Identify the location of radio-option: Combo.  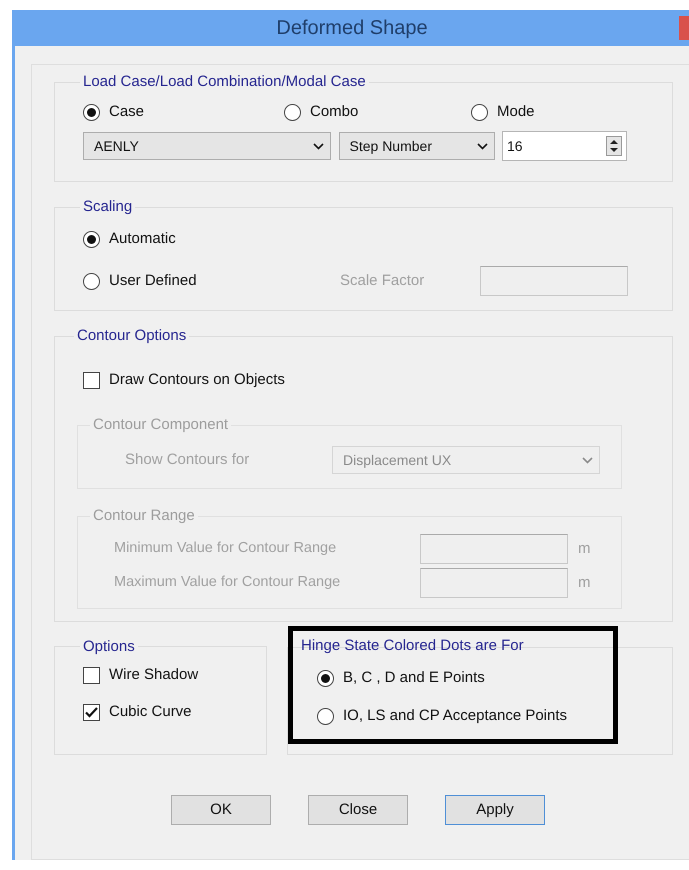
(377, 112).